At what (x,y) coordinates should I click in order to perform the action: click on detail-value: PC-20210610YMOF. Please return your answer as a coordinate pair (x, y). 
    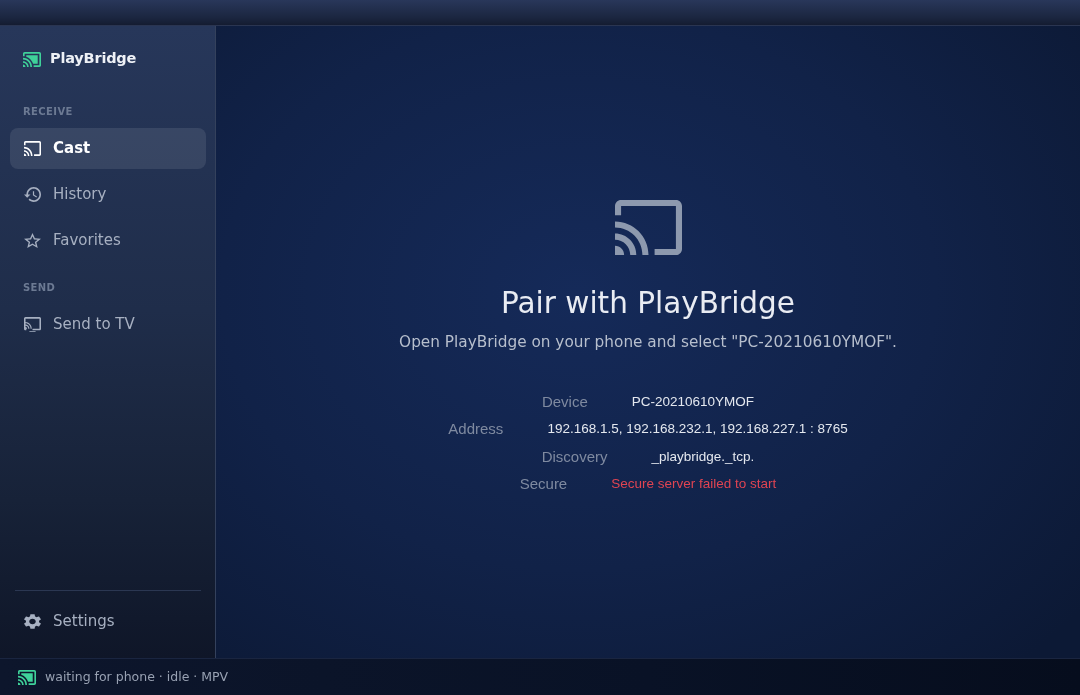
    Looking at the image, I should click on (693, 401).